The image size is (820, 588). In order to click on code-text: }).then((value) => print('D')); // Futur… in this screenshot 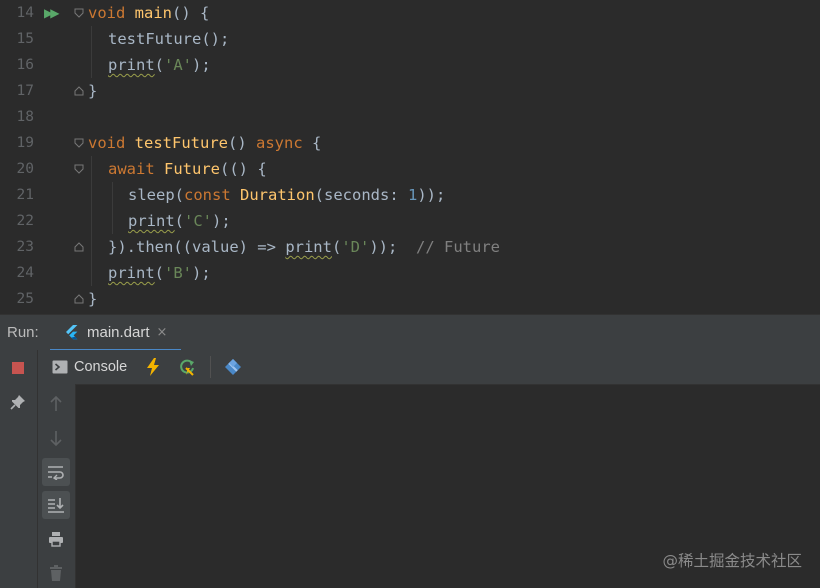, I will do `click(304, 247)`.